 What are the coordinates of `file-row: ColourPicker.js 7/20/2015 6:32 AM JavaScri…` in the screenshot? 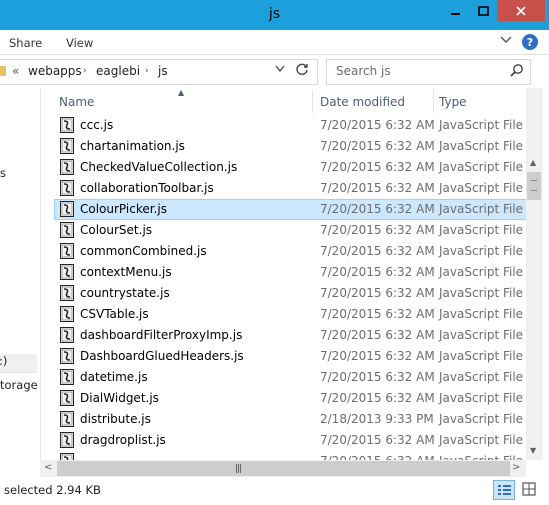 It's located at (284, 209).